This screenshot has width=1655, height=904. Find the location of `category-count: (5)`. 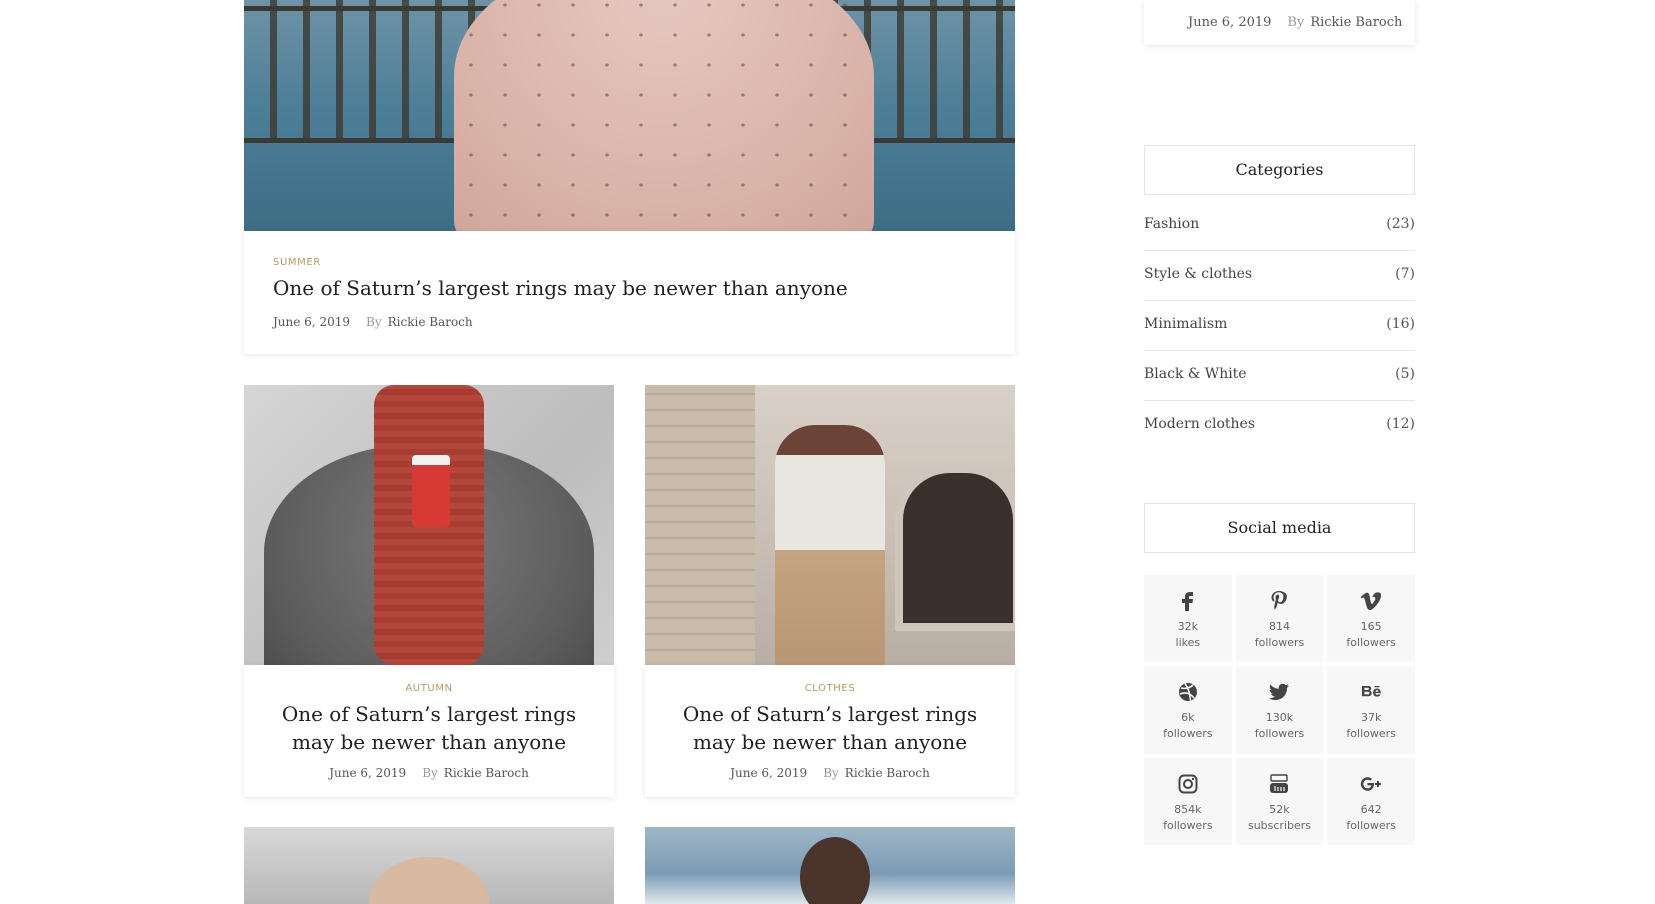

category-count: (5) is located at coordinates (1405, 374).